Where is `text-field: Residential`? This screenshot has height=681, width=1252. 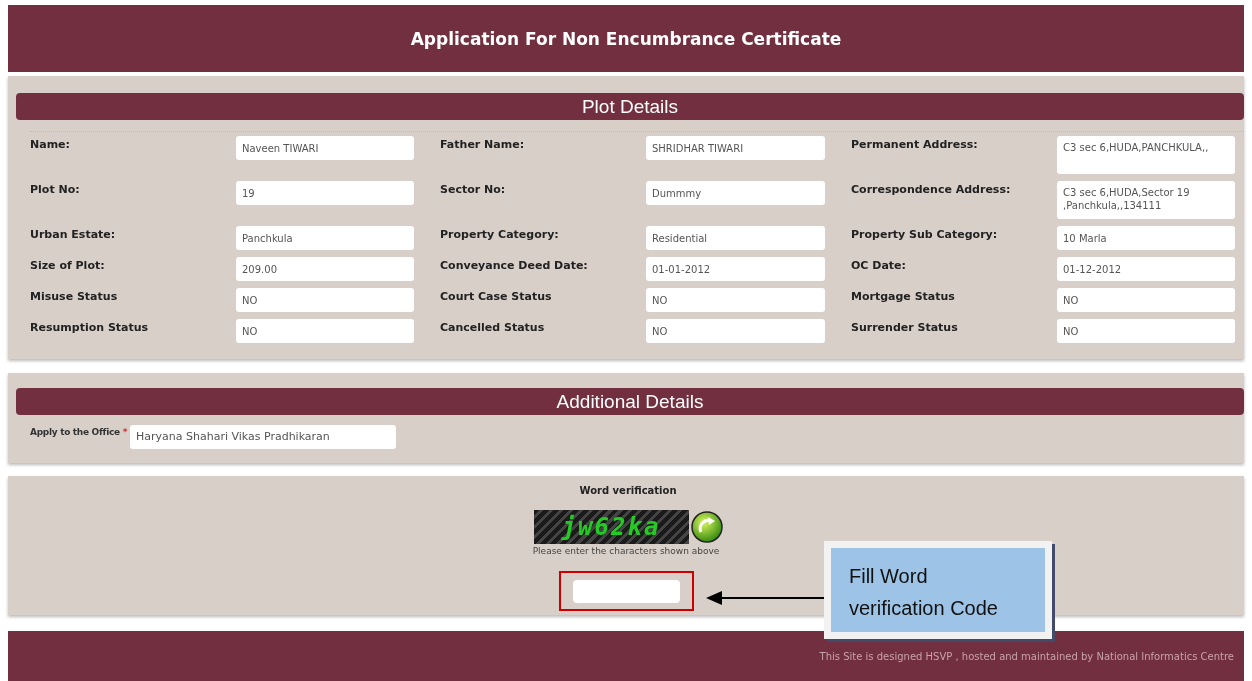 text-field: Residential is located at coordinates (735, 238).